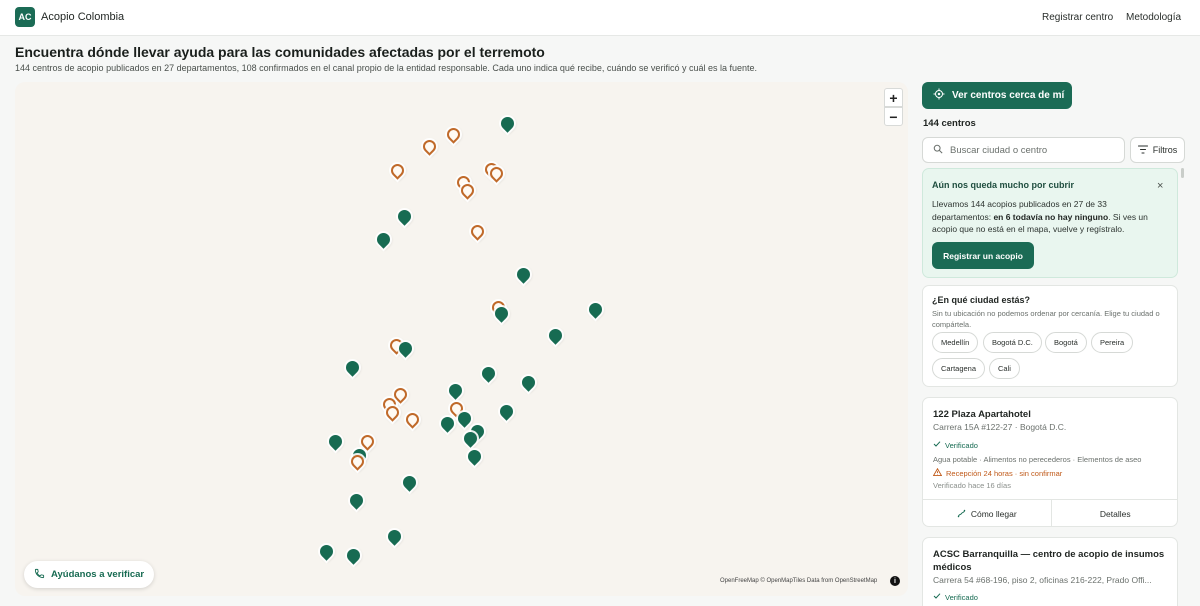 This screenshot has height=606, width=1200. Describe the element at coordinates (82, 17) in the screenshot. I see `app-name: Acopio Colombia` at that location.